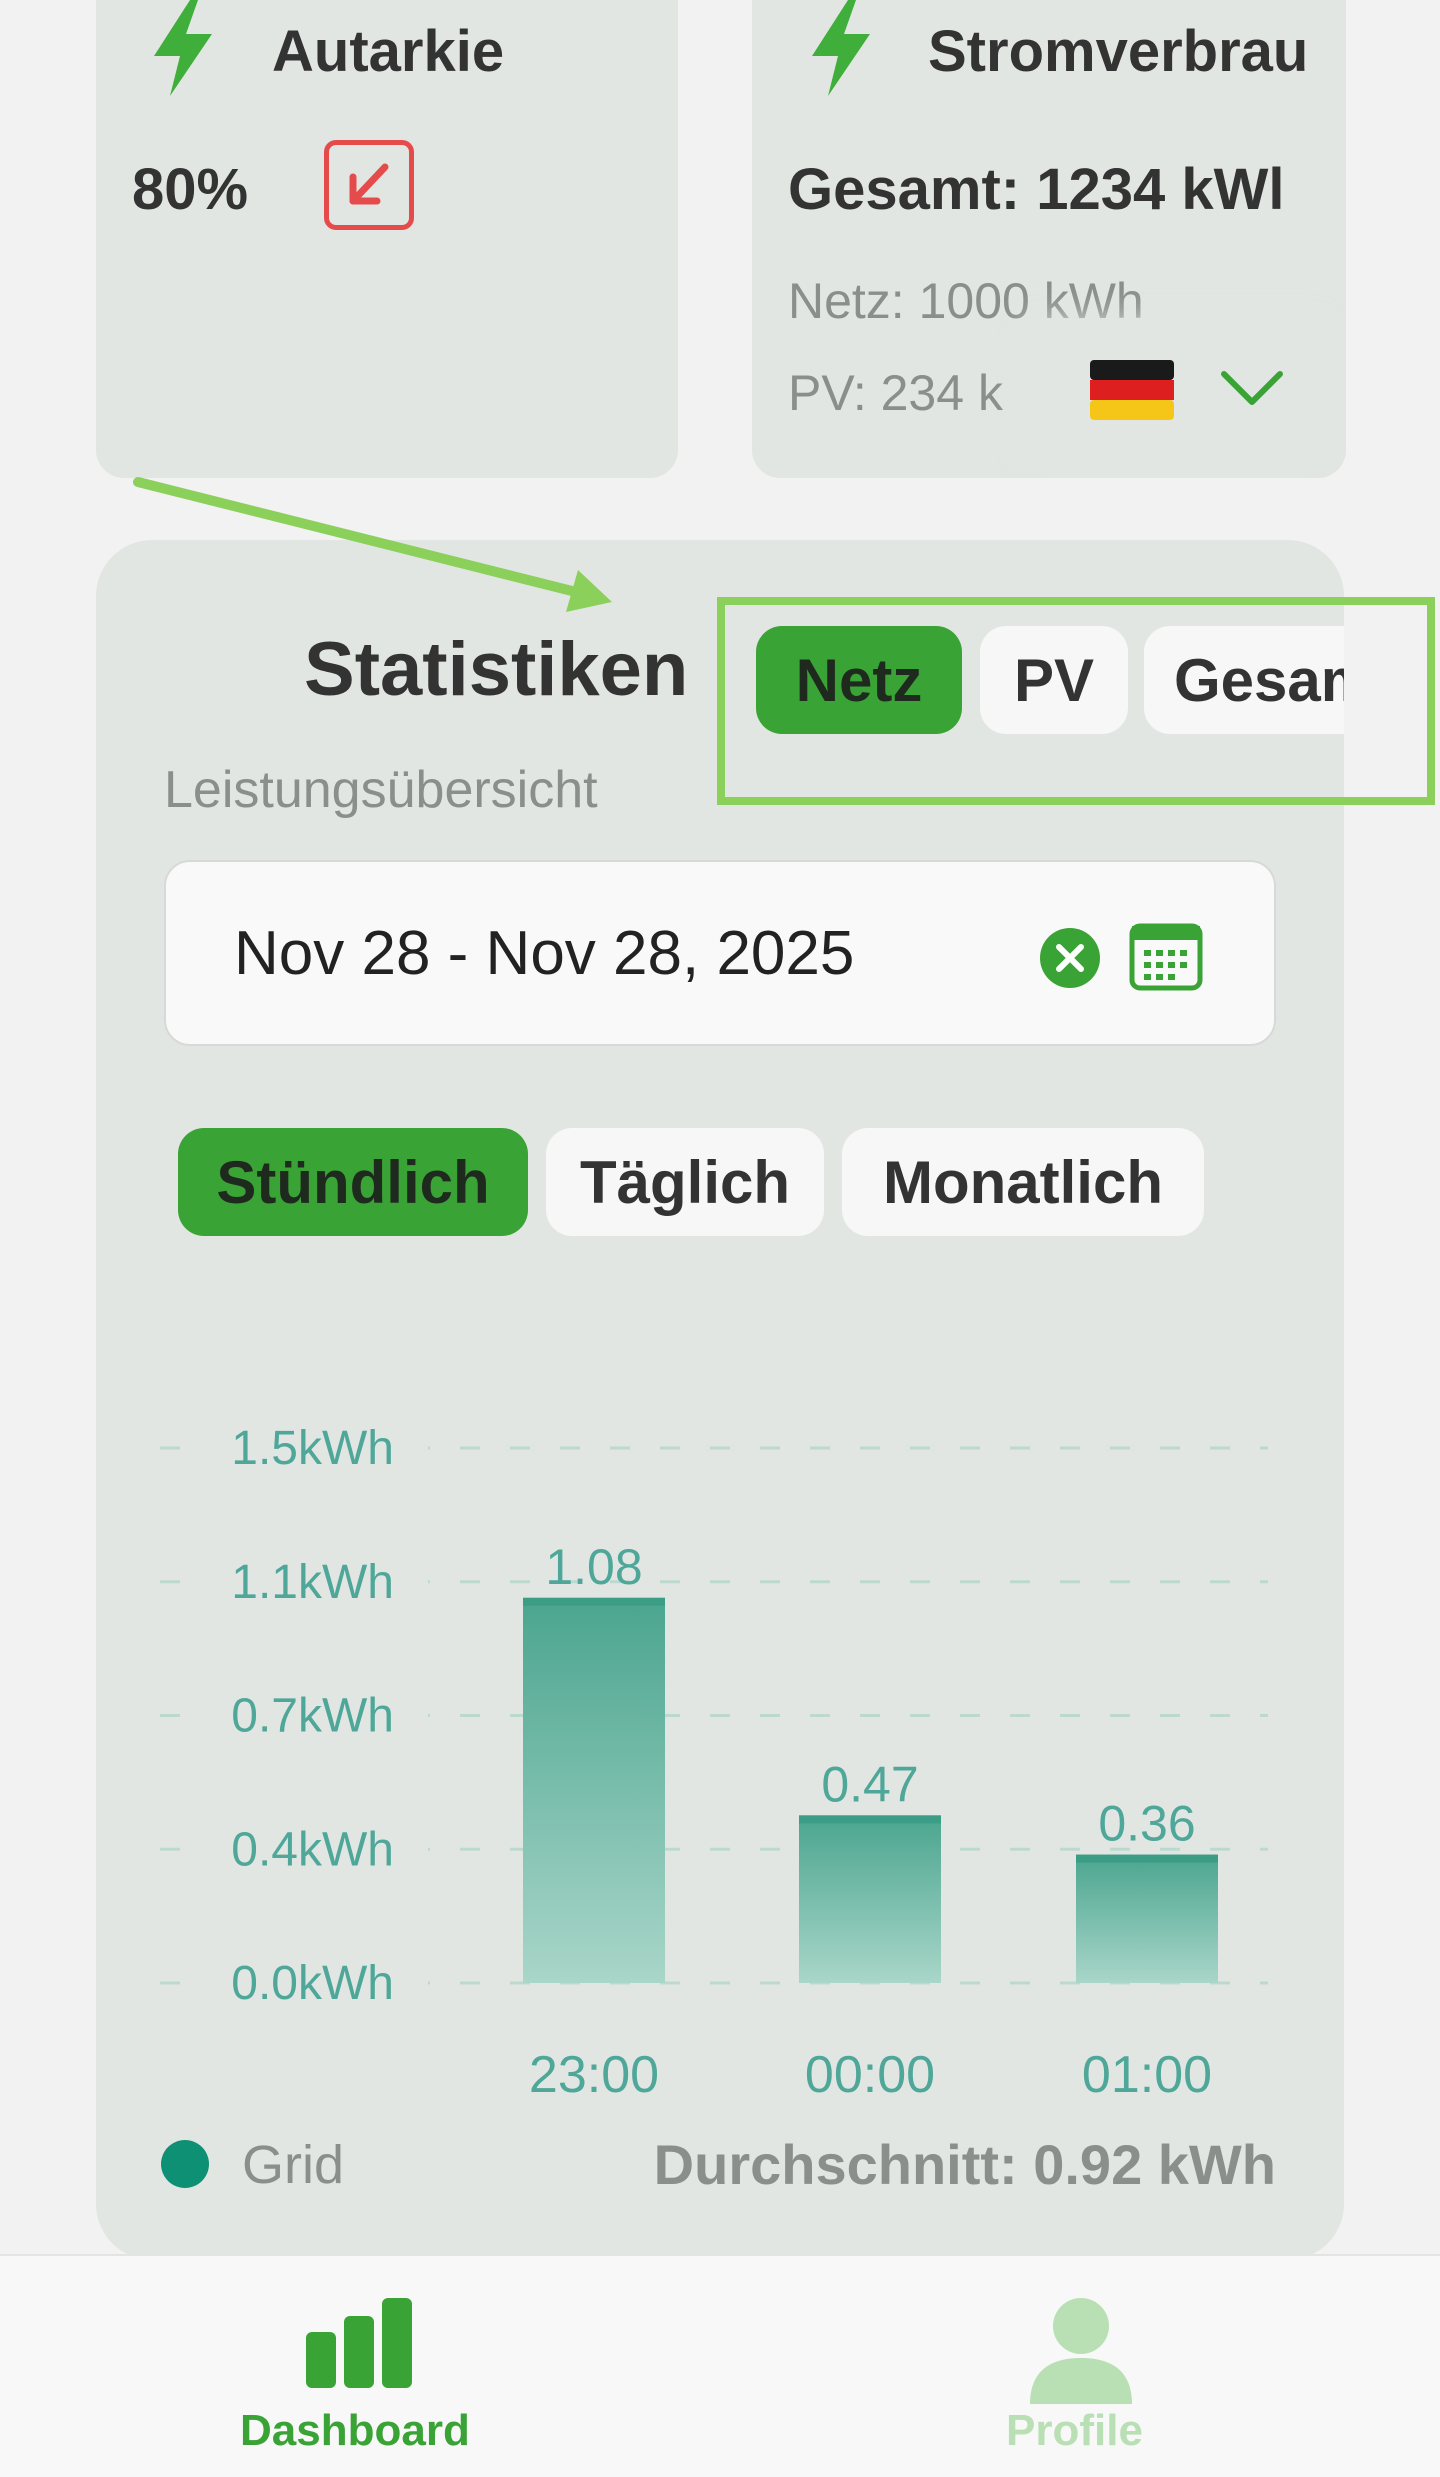  Describe the element at coordinates (312, 1849) in the screenshot. I see `y-tick-label: 0.4kWh` at that location.